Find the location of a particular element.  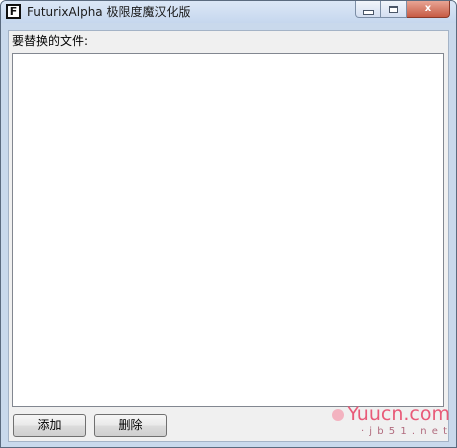

close-icon: x is located at coordinates (428, 8).